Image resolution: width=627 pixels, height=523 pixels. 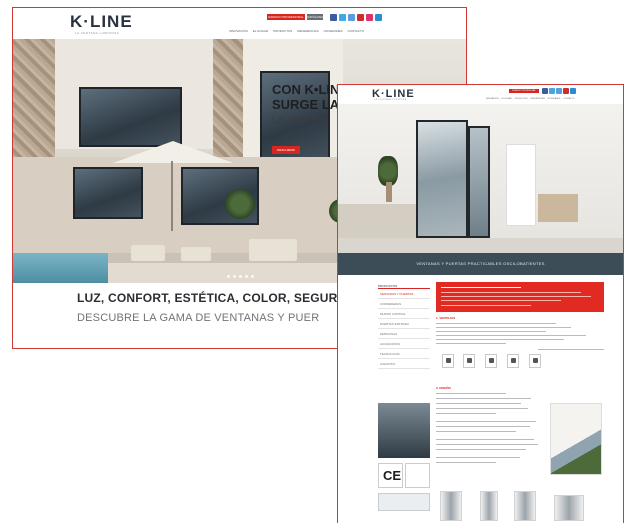 I want to click on site-logo: K·LINE, so click(x=101, y=22).